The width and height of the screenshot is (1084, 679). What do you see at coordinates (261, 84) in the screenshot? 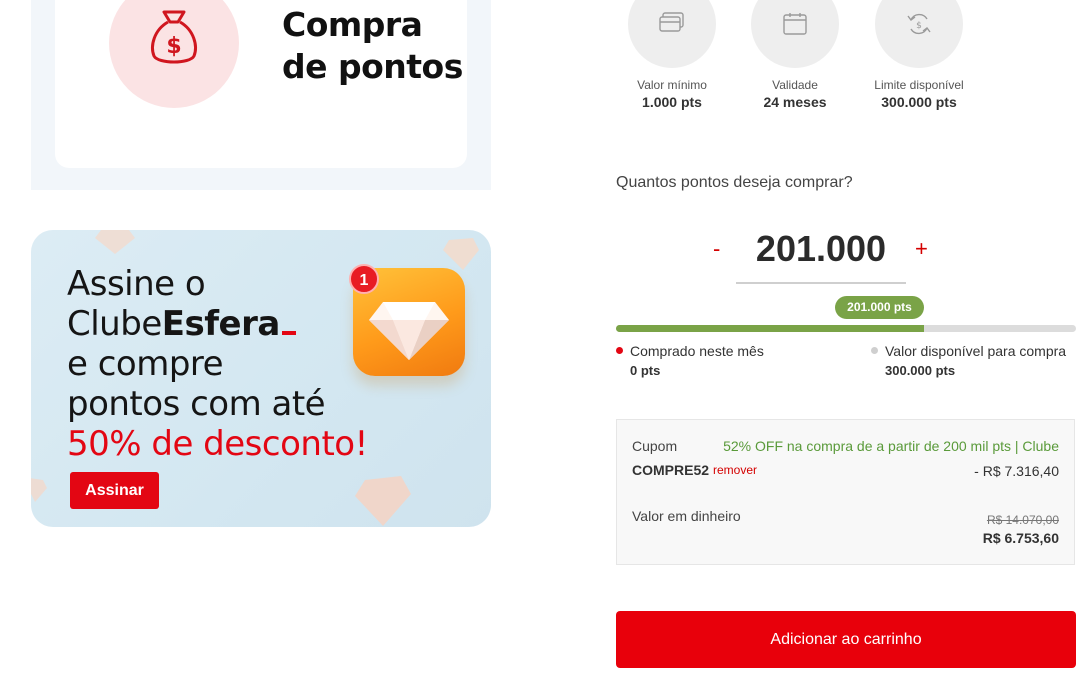
I see `purchase-points-card-inner: $ Compra de pontos` at bounding box center [261, 84].